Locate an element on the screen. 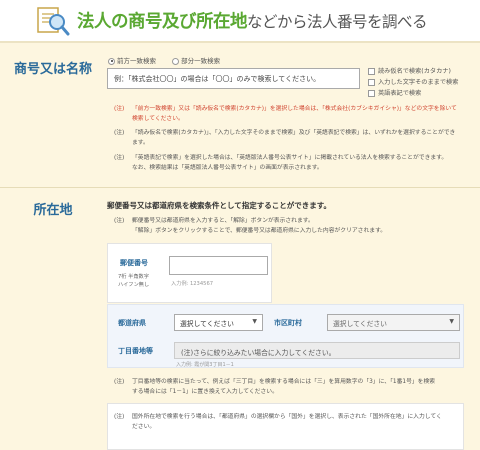  street-example: 入力例: 霞が関3丁目1－1 is located at coordinates (205, 365).